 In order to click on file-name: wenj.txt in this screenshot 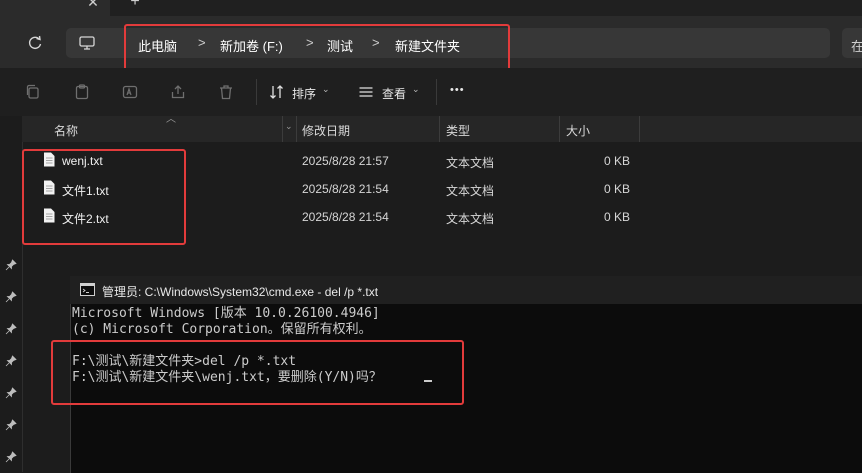, I will do `click(82, 161)`.